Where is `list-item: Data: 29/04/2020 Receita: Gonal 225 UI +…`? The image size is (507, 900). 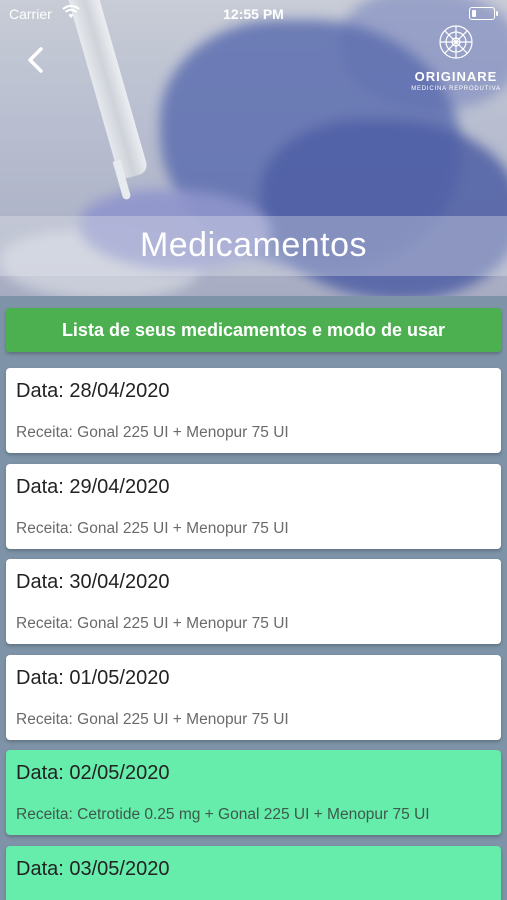
list-item: Data: 29/04/2020 Receita: Gonal 225 UI +… is located at coordinates (253, 506).